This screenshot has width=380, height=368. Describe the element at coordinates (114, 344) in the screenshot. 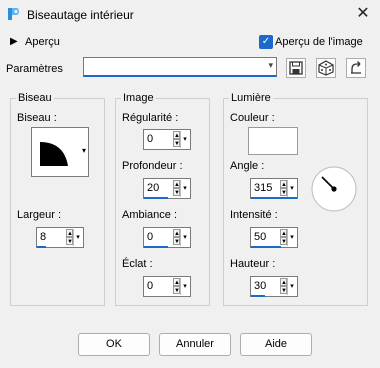

I see `ok-button: OK` at that location.